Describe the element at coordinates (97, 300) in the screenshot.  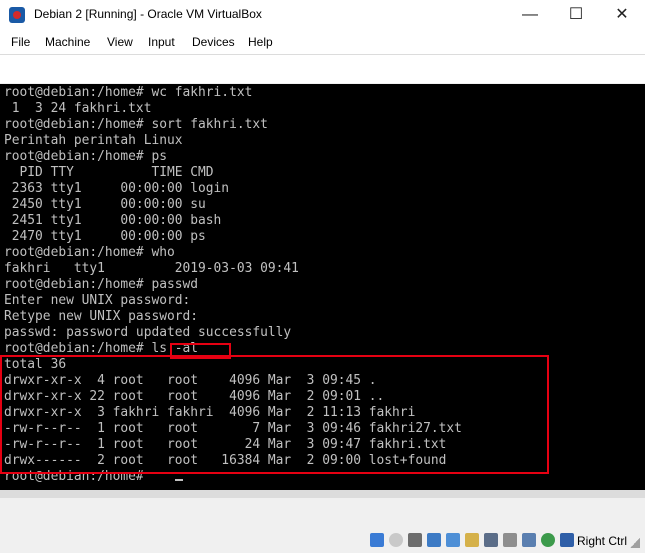
I see `terminal-line: Enter new UNIX password:` at that location.